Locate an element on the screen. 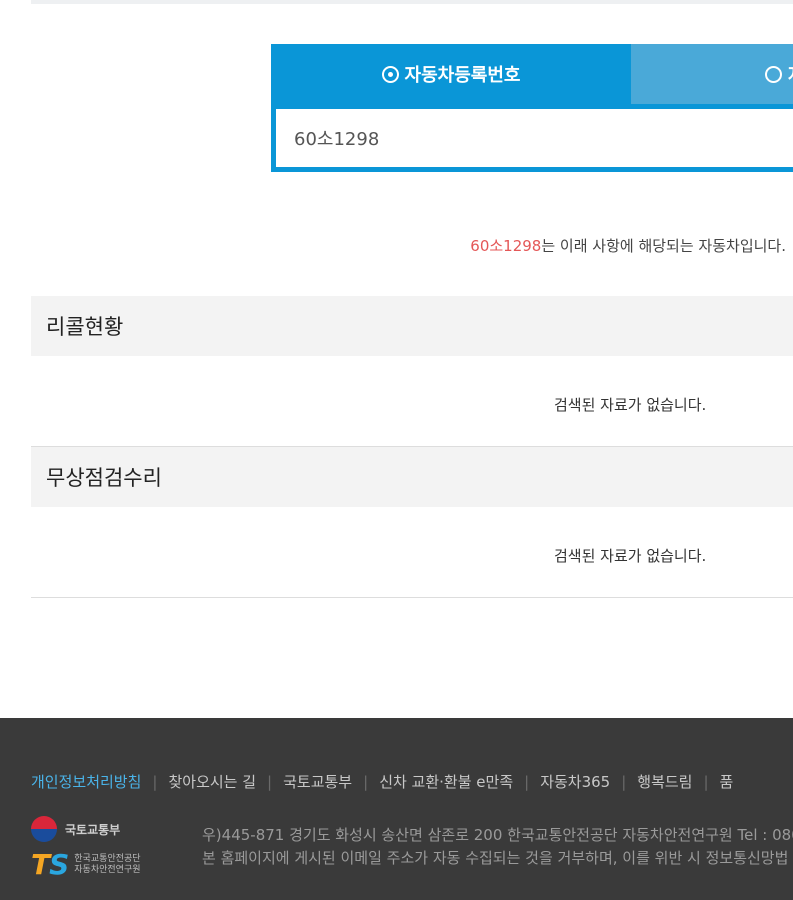 This screenshot has width=793, height=900. free-repair-empty-message: 검색된 자료가 없습니다. is located at coordinates (630, 556).